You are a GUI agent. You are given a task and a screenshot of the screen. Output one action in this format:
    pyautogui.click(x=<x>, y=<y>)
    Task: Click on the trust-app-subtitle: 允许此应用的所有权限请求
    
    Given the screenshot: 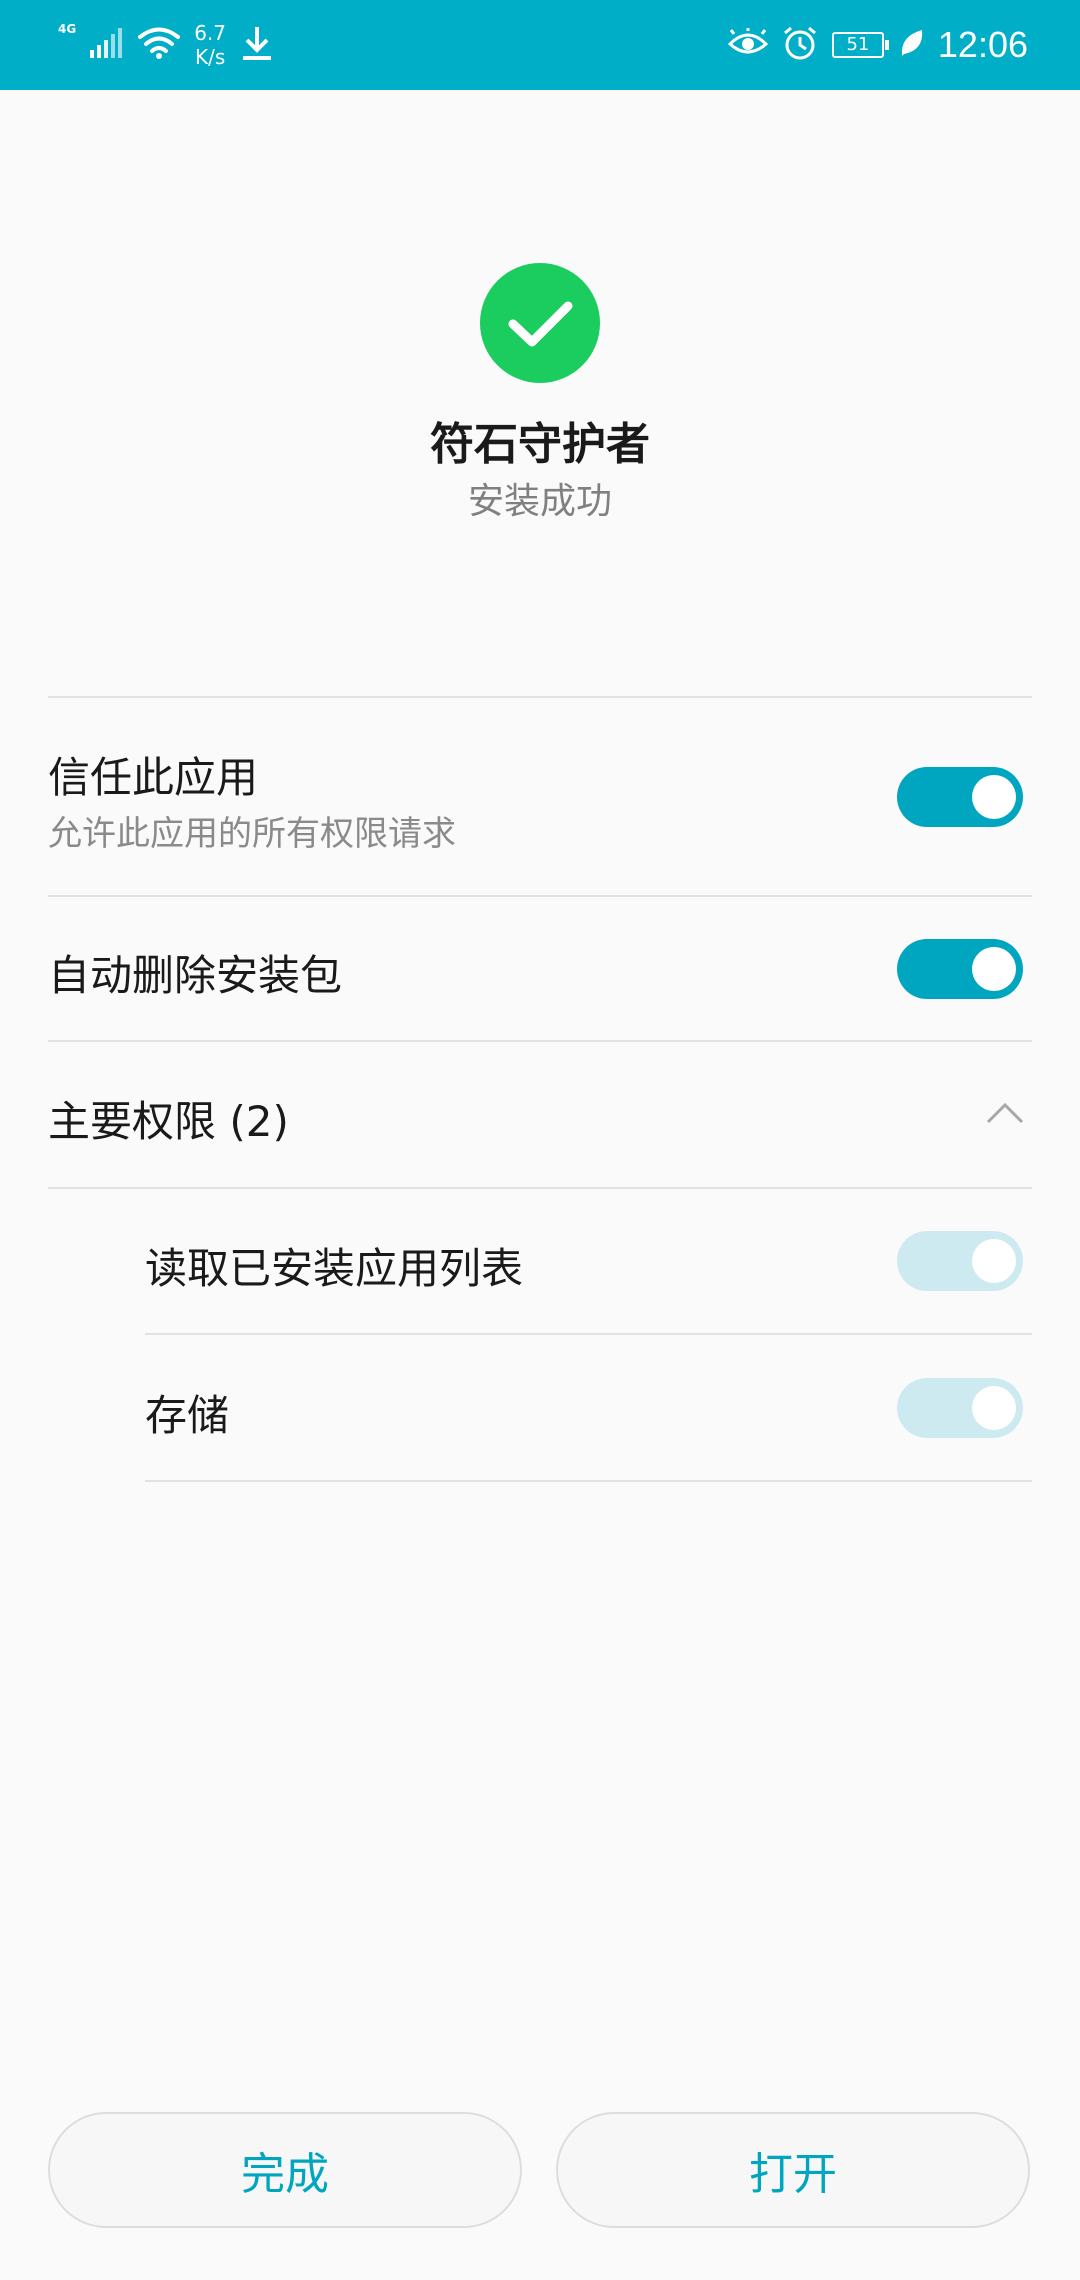 What is the action you would take?
    pyautogui.click(x=252, y=834)
    